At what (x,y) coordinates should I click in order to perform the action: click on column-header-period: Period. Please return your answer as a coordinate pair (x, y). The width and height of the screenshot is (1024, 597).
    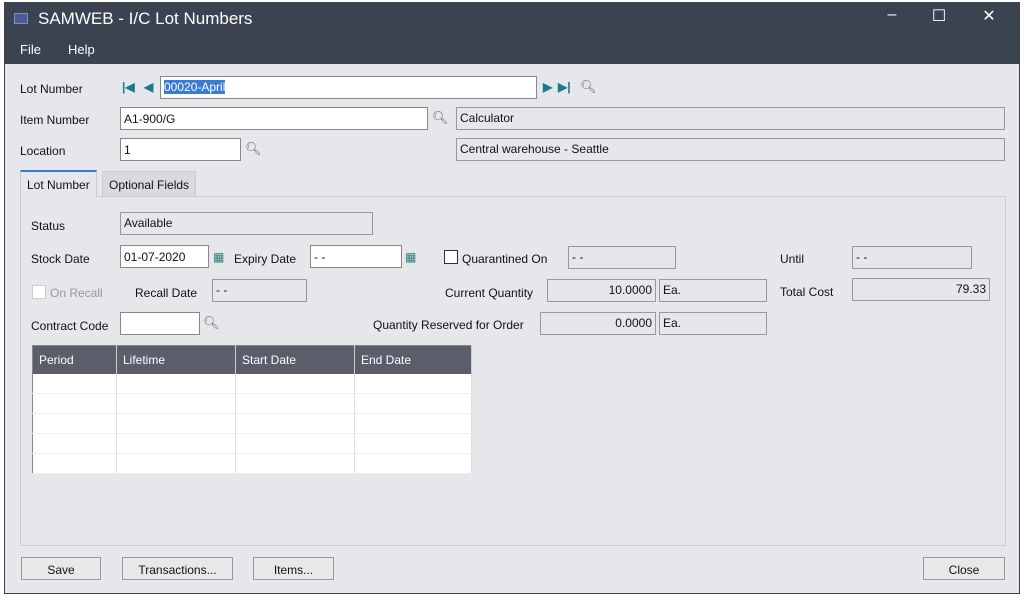
    Looking at the image, I should click on (74, 359).